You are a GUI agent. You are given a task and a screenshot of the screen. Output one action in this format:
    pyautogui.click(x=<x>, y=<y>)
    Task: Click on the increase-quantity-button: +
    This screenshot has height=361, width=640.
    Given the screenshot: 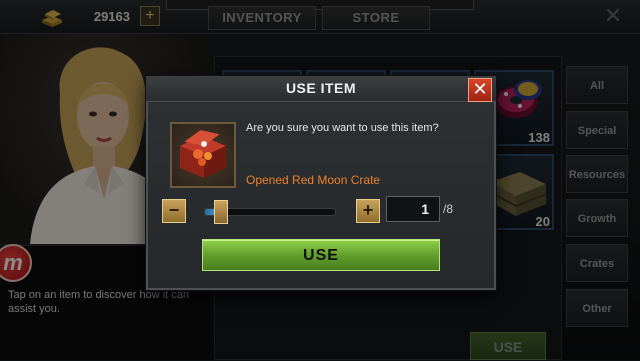 What is the action you would take?
    pyautogui.click(x=368, y=211)
    